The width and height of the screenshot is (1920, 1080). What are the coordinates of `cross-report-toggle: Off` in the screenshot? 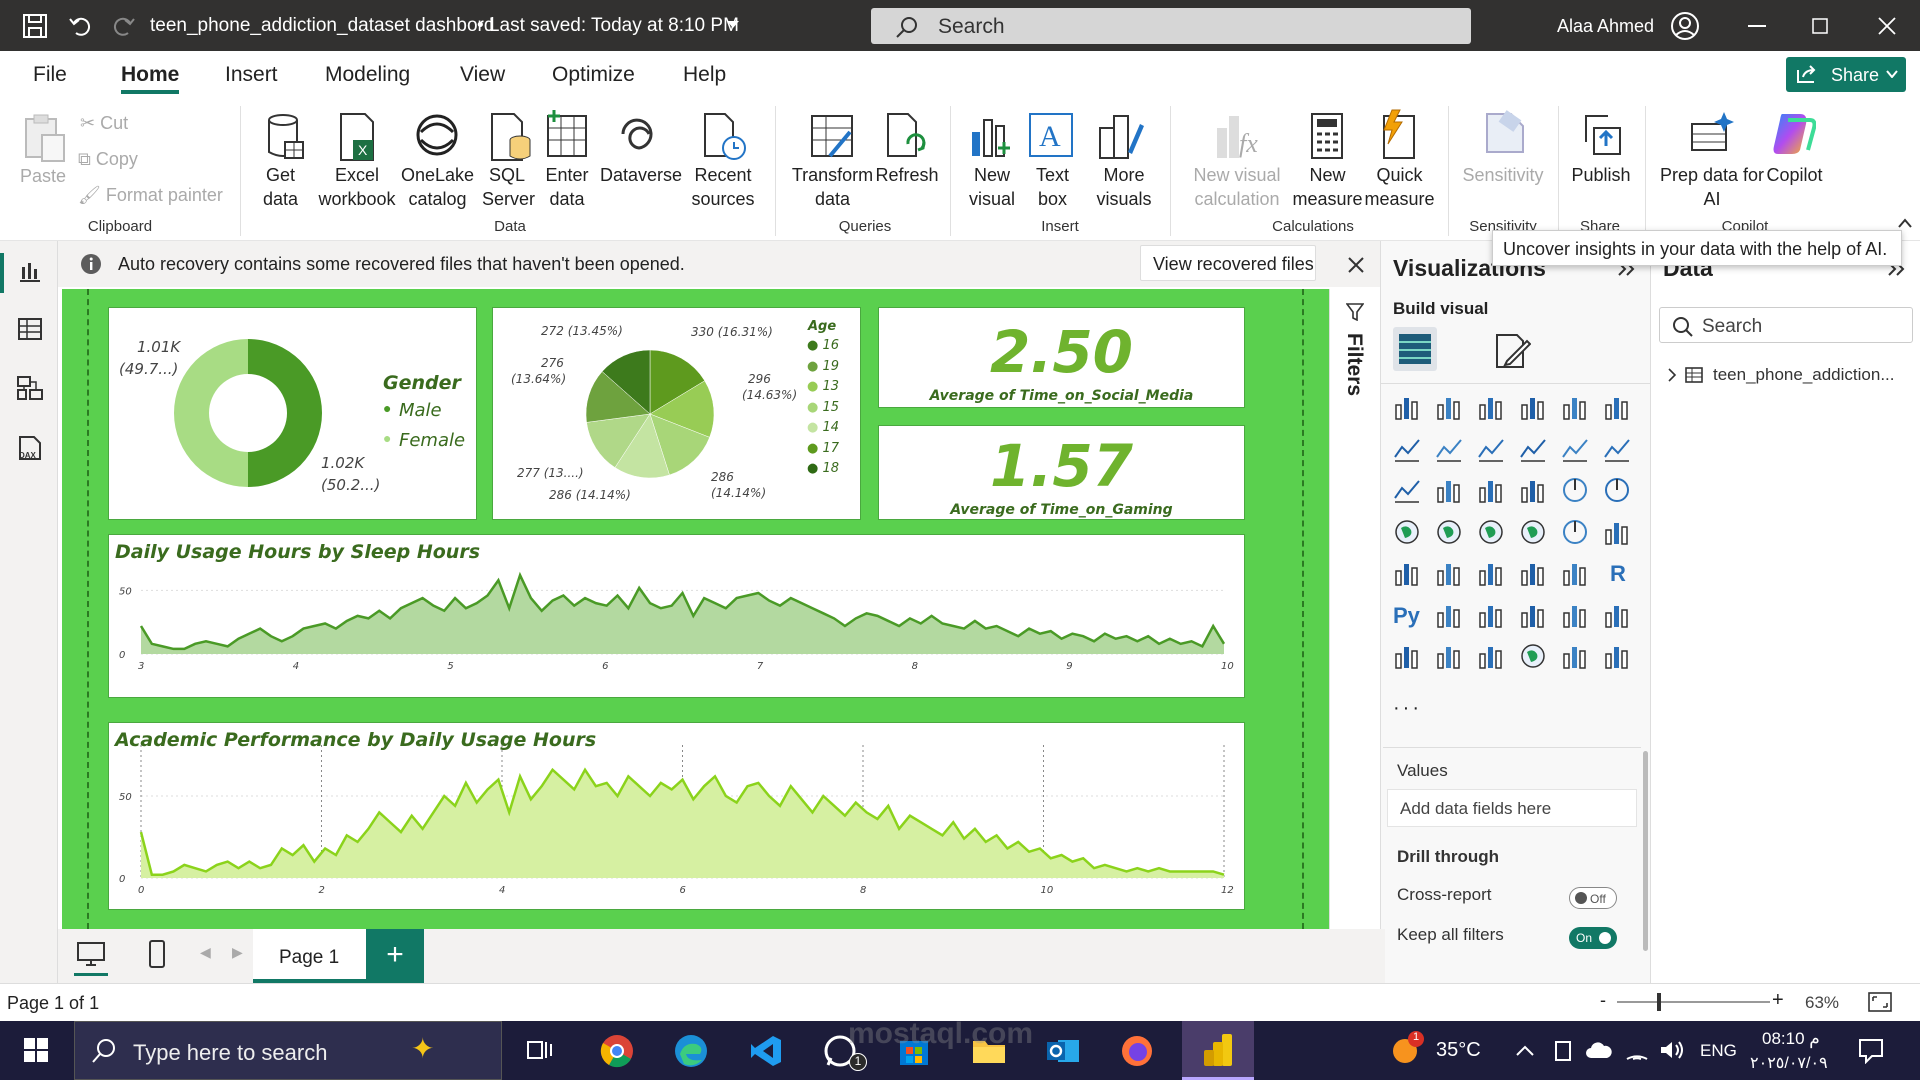 It's located at (1593, 898).